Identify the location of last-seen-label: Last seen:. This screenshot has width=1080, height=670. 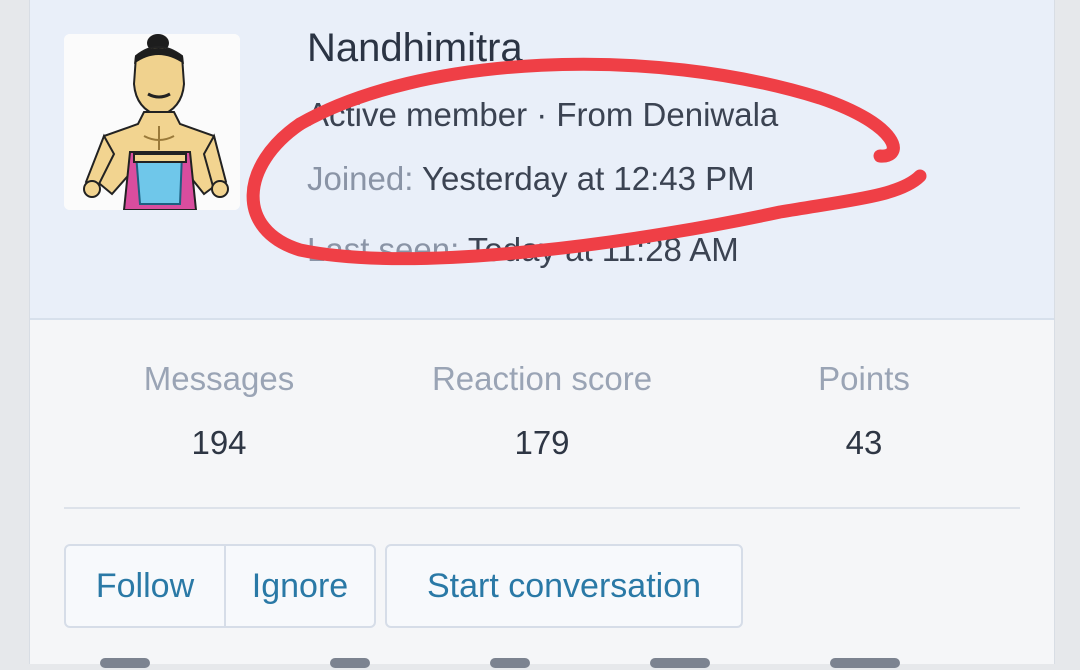
(383, 249).